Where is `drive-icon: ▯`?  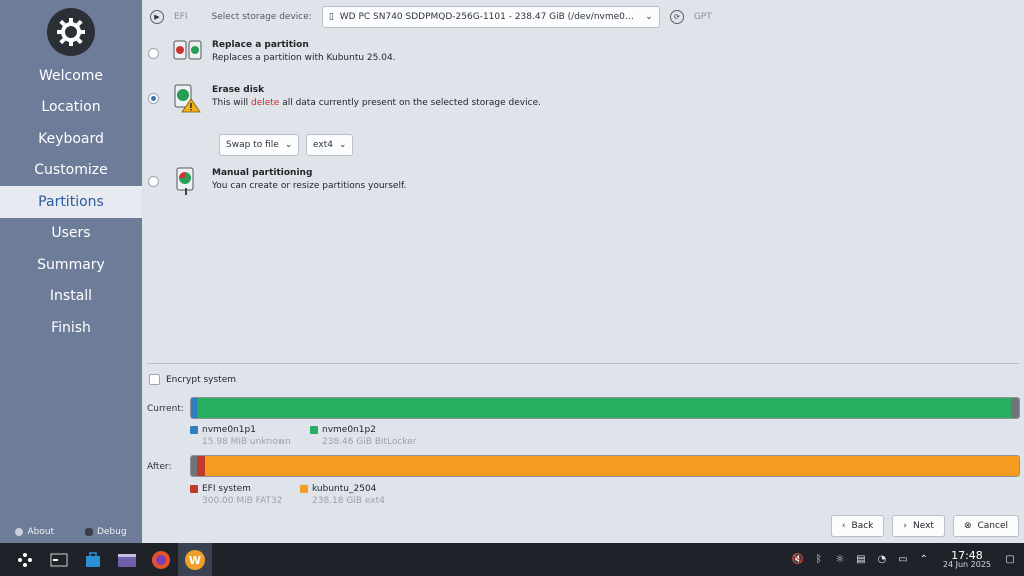 drive-icon: ▯ is located at coordinates (331, 17).